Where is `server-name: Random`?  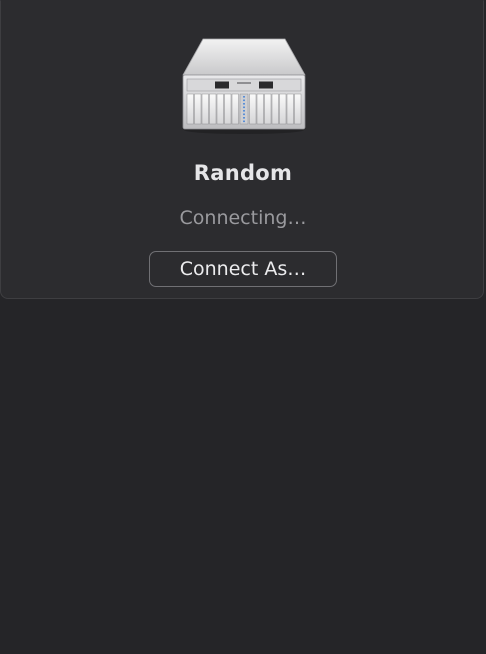 server-name: Random is located at coordinates (243, 173).